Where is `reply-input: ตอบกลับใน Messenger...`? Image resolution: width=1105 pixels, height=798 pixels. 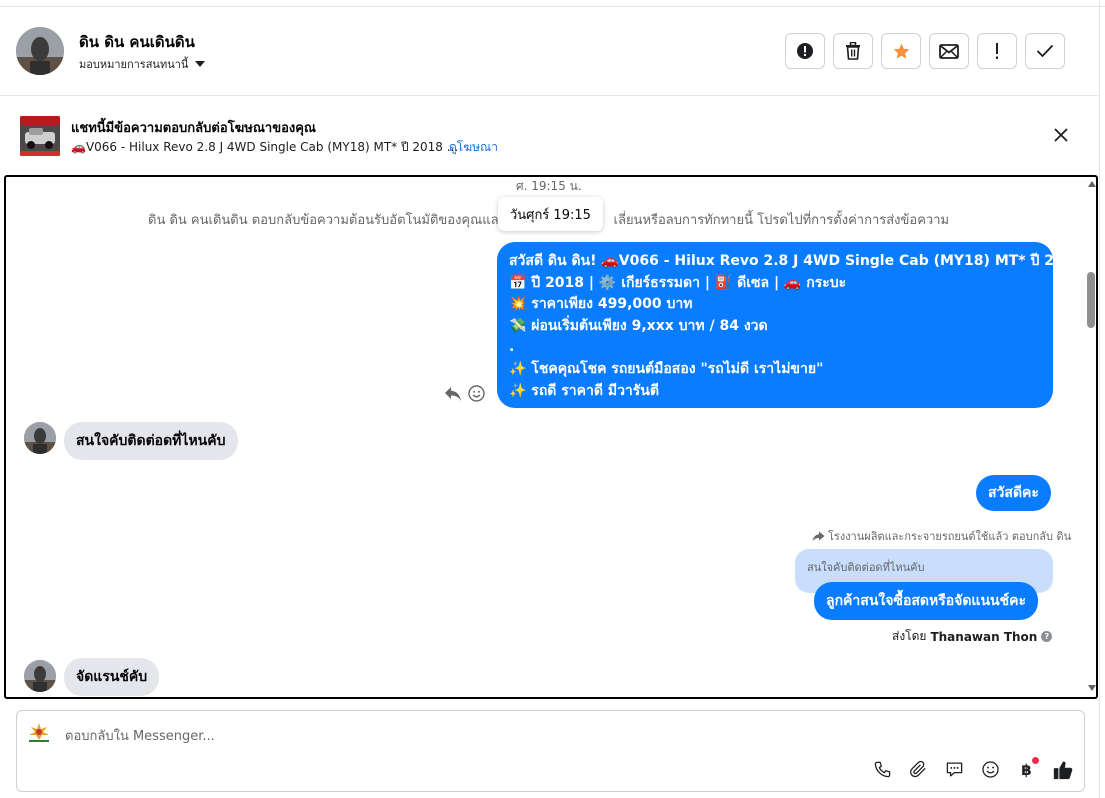 reply-input: ตอบกลับใน Messenger... is located at coordinates (140, 735).